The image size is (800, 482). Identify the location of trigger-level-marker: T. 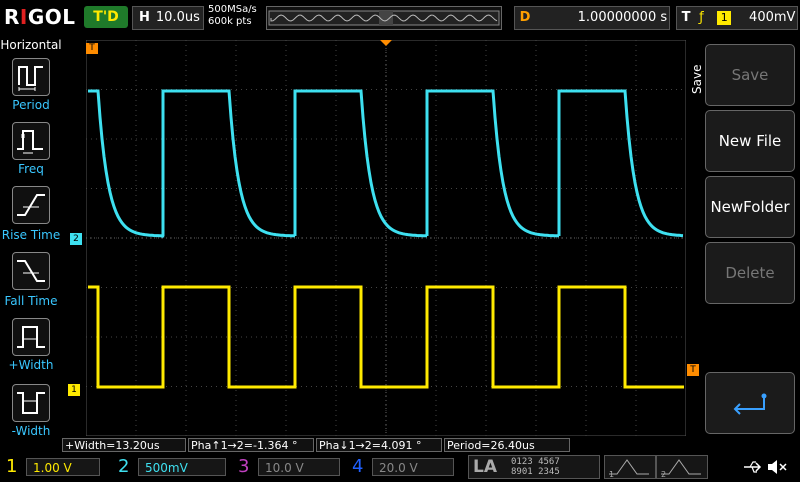
(693, 370).